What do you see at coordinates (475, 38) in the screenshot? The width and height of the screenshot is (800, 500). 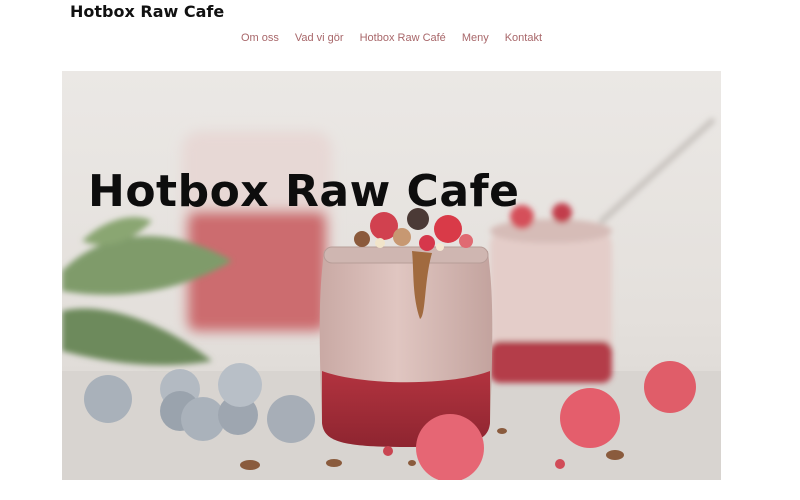 I see `nav-item-meny: Meny` at bounding box center [475, 38].